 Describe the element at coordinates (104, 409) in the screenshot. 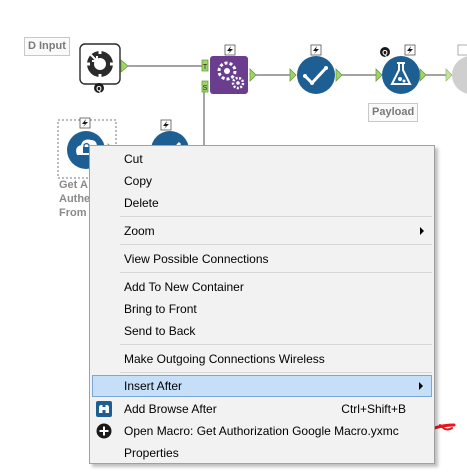

I see `binoculars-icon` at that location.